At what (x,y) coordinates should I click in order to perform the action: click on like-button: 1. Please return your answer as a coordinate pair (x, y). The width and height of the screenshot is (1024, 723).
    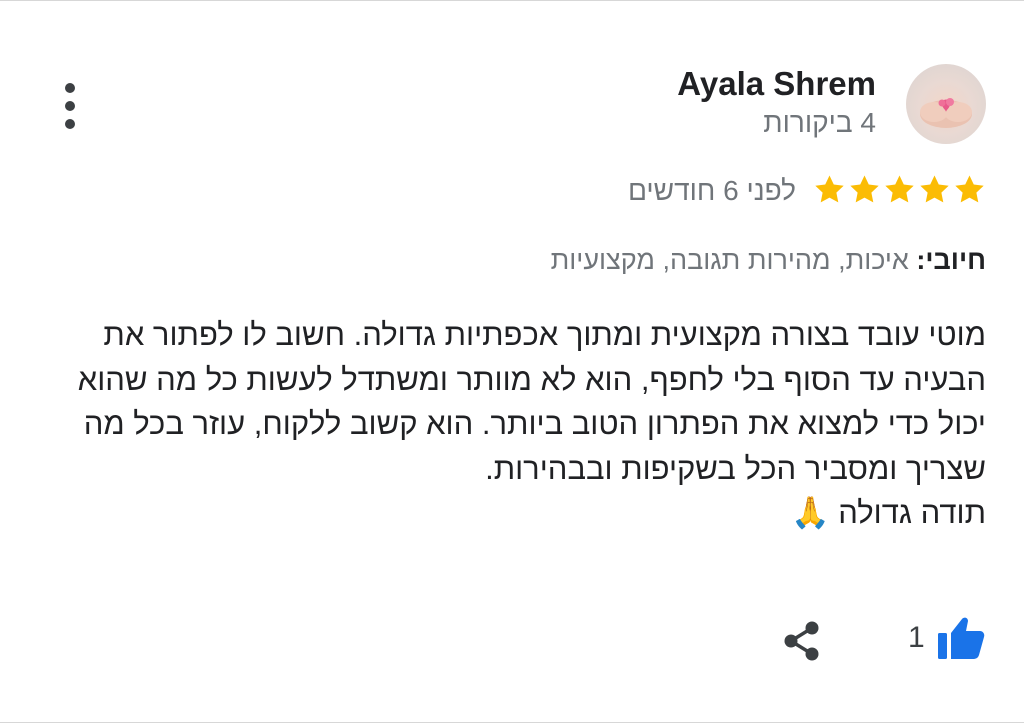
    Looking at the image, I should click on (945, 639).